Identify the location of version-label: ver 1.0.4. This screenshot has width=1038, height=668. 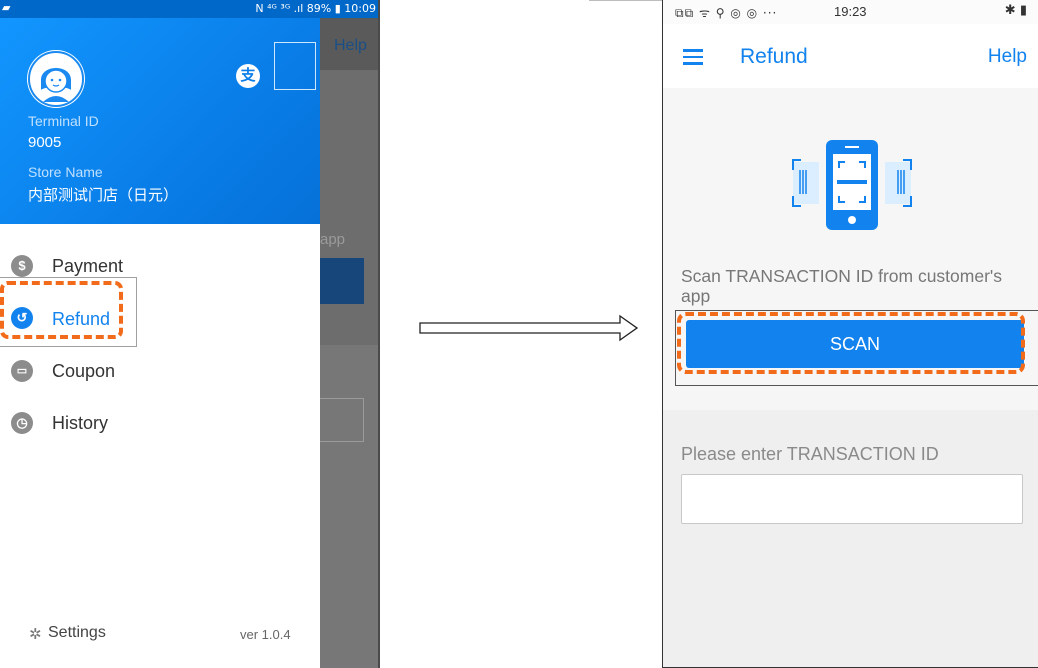
(265, 634).